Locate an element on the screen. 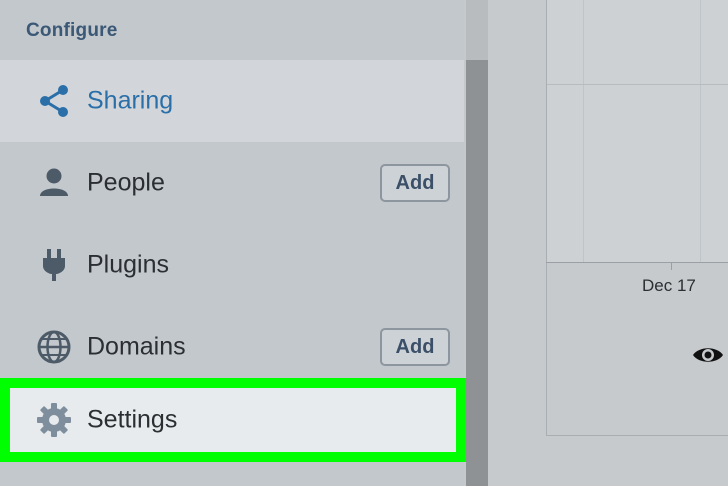 The height and width of the screenshot is (486, 728). sidebar-item-label: Domains is located at coordinates (136, 346).